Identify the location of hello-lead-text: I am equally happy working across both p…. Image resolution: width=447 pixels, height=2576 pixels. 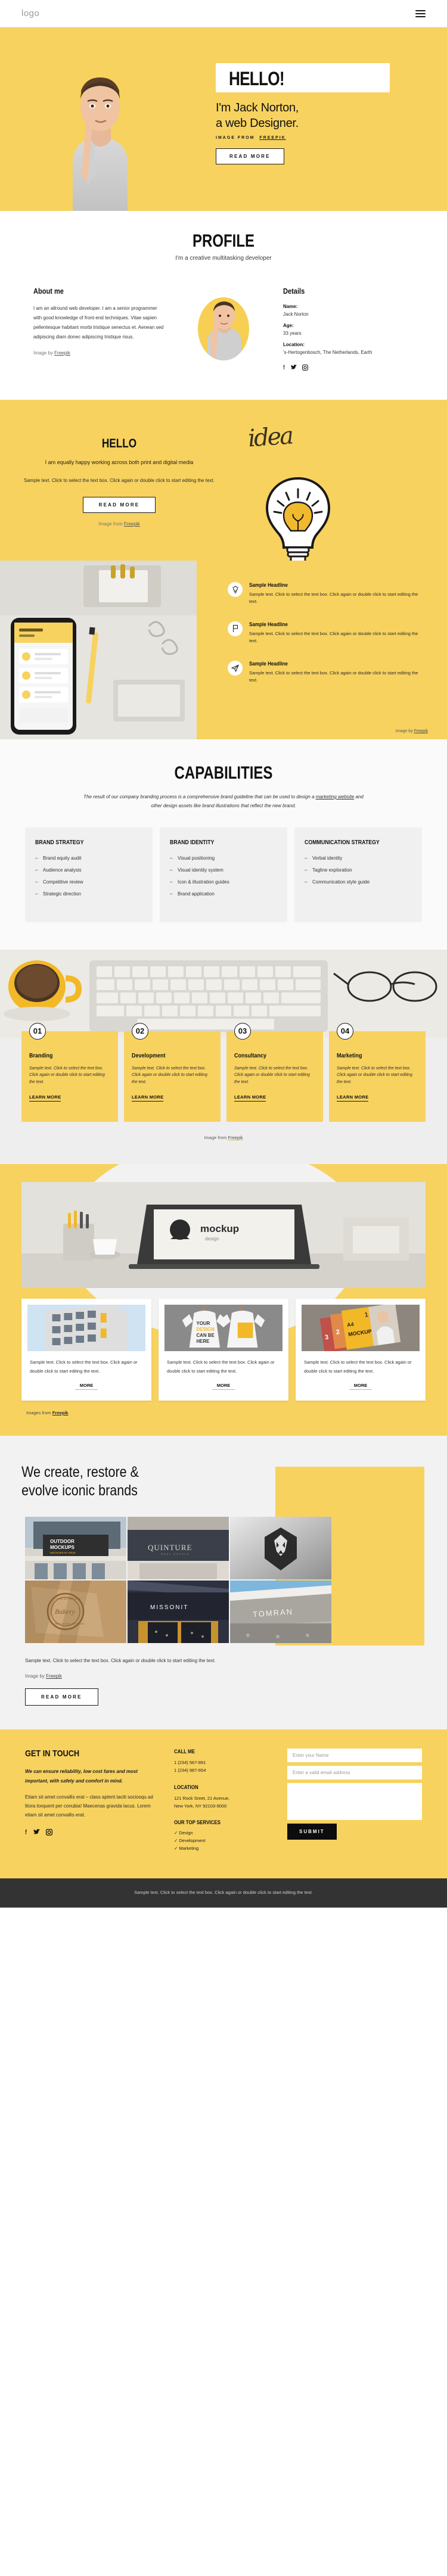
(119, 462).